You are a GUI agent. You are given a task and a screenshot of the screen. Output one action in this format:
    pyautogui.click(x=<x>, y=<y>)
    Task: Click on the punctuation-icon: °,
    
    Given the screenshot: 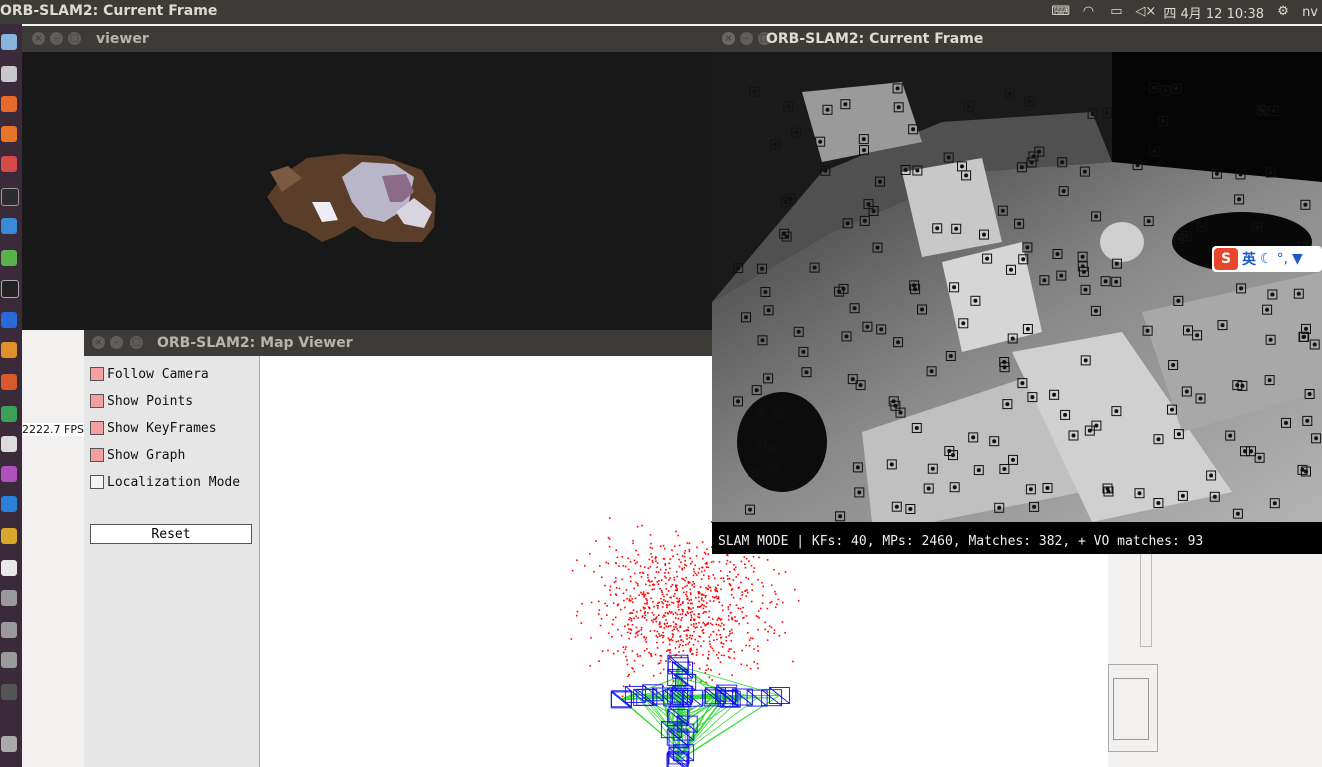 What is the action you would take?
    pyautogui.click(x=1282, y=259)
    